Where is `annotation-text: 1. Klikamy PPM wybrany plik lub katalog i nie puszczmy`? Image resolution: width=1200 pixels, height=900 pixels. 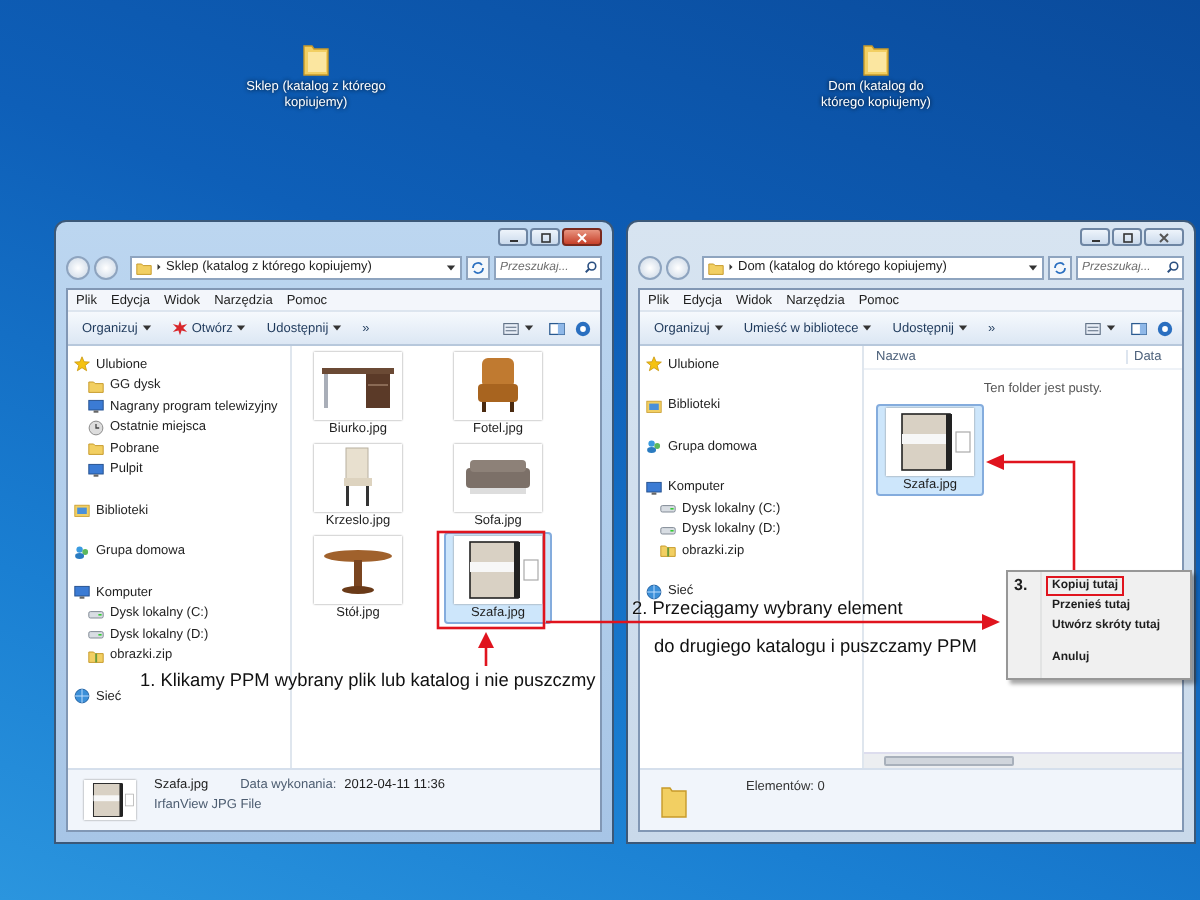 annotation-text: 1. Klikamy PPM wybrany plik lub katalog i nie puszczmy is located at coordinates (368, 680).